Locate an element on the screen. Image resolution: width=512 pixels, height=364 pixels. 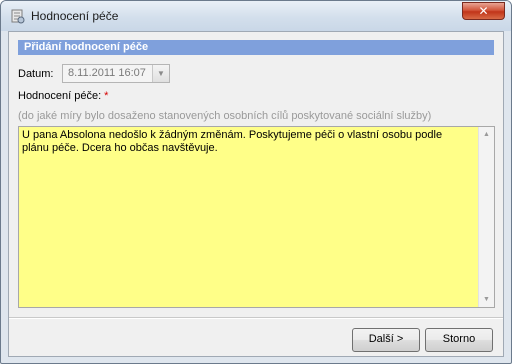
section-header: Přidání hodnocení péče is located at coordinates (256, 47).